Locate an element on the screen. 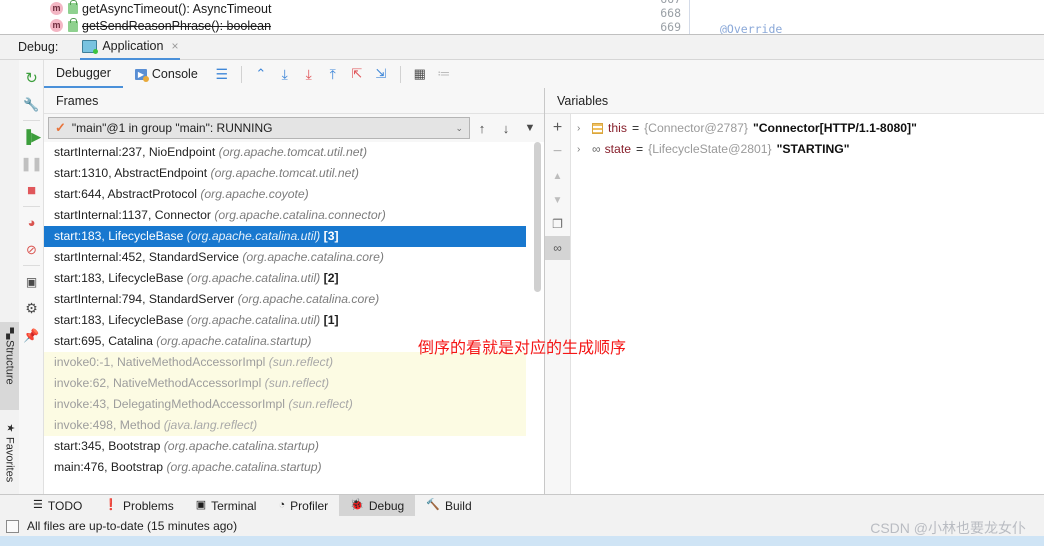 The width and height of the screenshot is (1044, 546). thread-dropdown: ✓ "main"@1 in group "main": RUNNING ⌄ is located at coordinates (259, 128).